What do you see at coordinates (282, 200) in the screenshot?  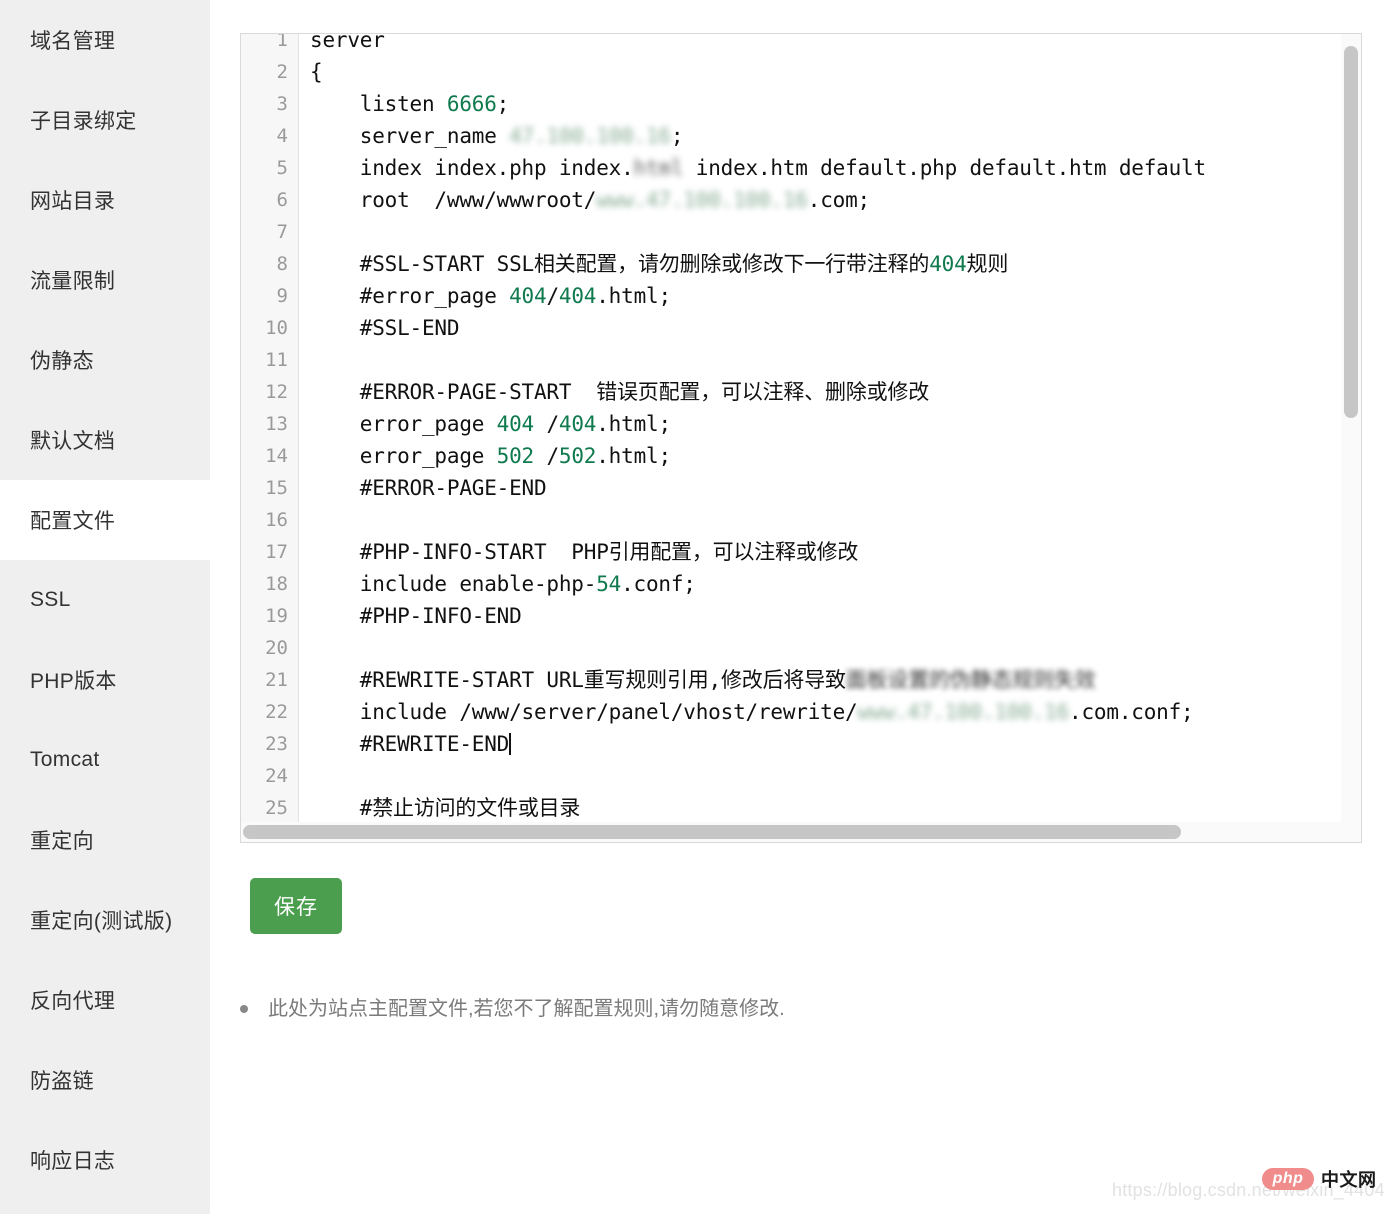 I see `line-number: 6` at bounding box center [282, 200].